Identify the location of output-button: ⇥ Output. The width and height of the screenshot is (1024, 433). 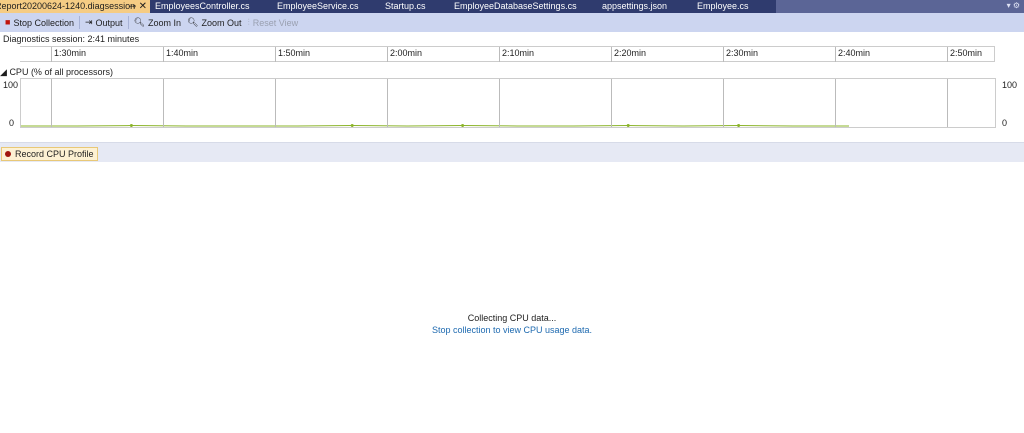
(104, 22).